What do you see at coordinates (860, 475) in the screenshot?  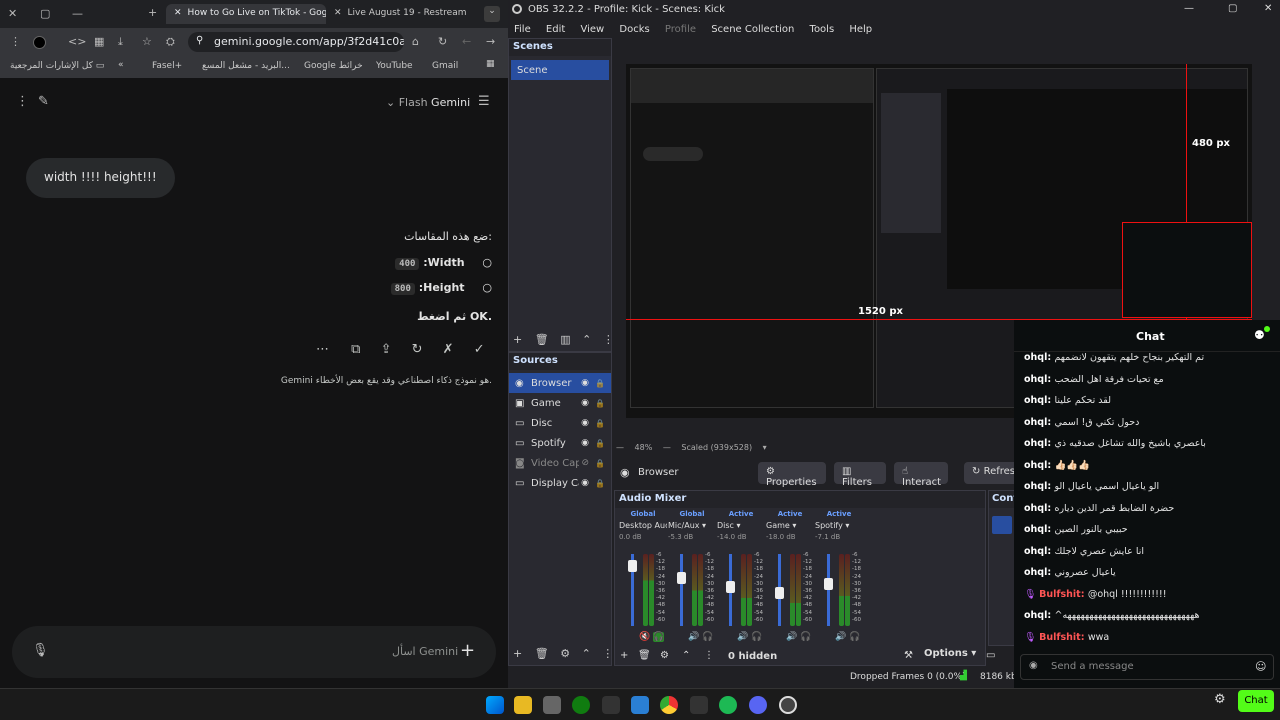 I see `filters-button: ▥ Filters` at bounding box center [860, 475].